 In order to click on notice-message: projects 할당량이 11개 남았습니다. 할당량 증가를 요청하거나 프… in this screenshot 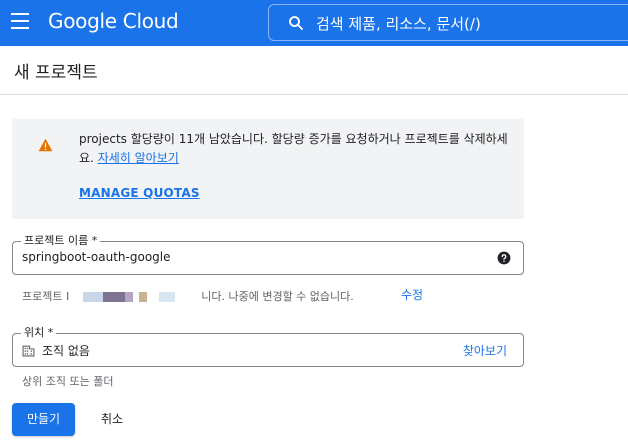, I will do `click(299, 149)`.